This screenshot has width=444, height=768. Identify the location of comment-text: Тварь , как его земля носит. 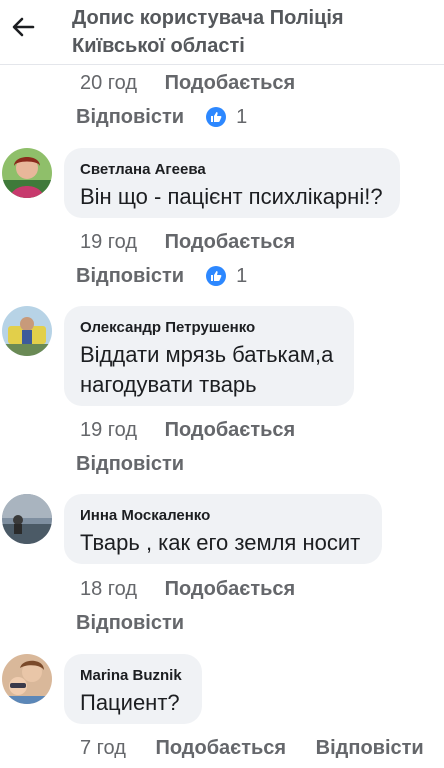
(220, 542).